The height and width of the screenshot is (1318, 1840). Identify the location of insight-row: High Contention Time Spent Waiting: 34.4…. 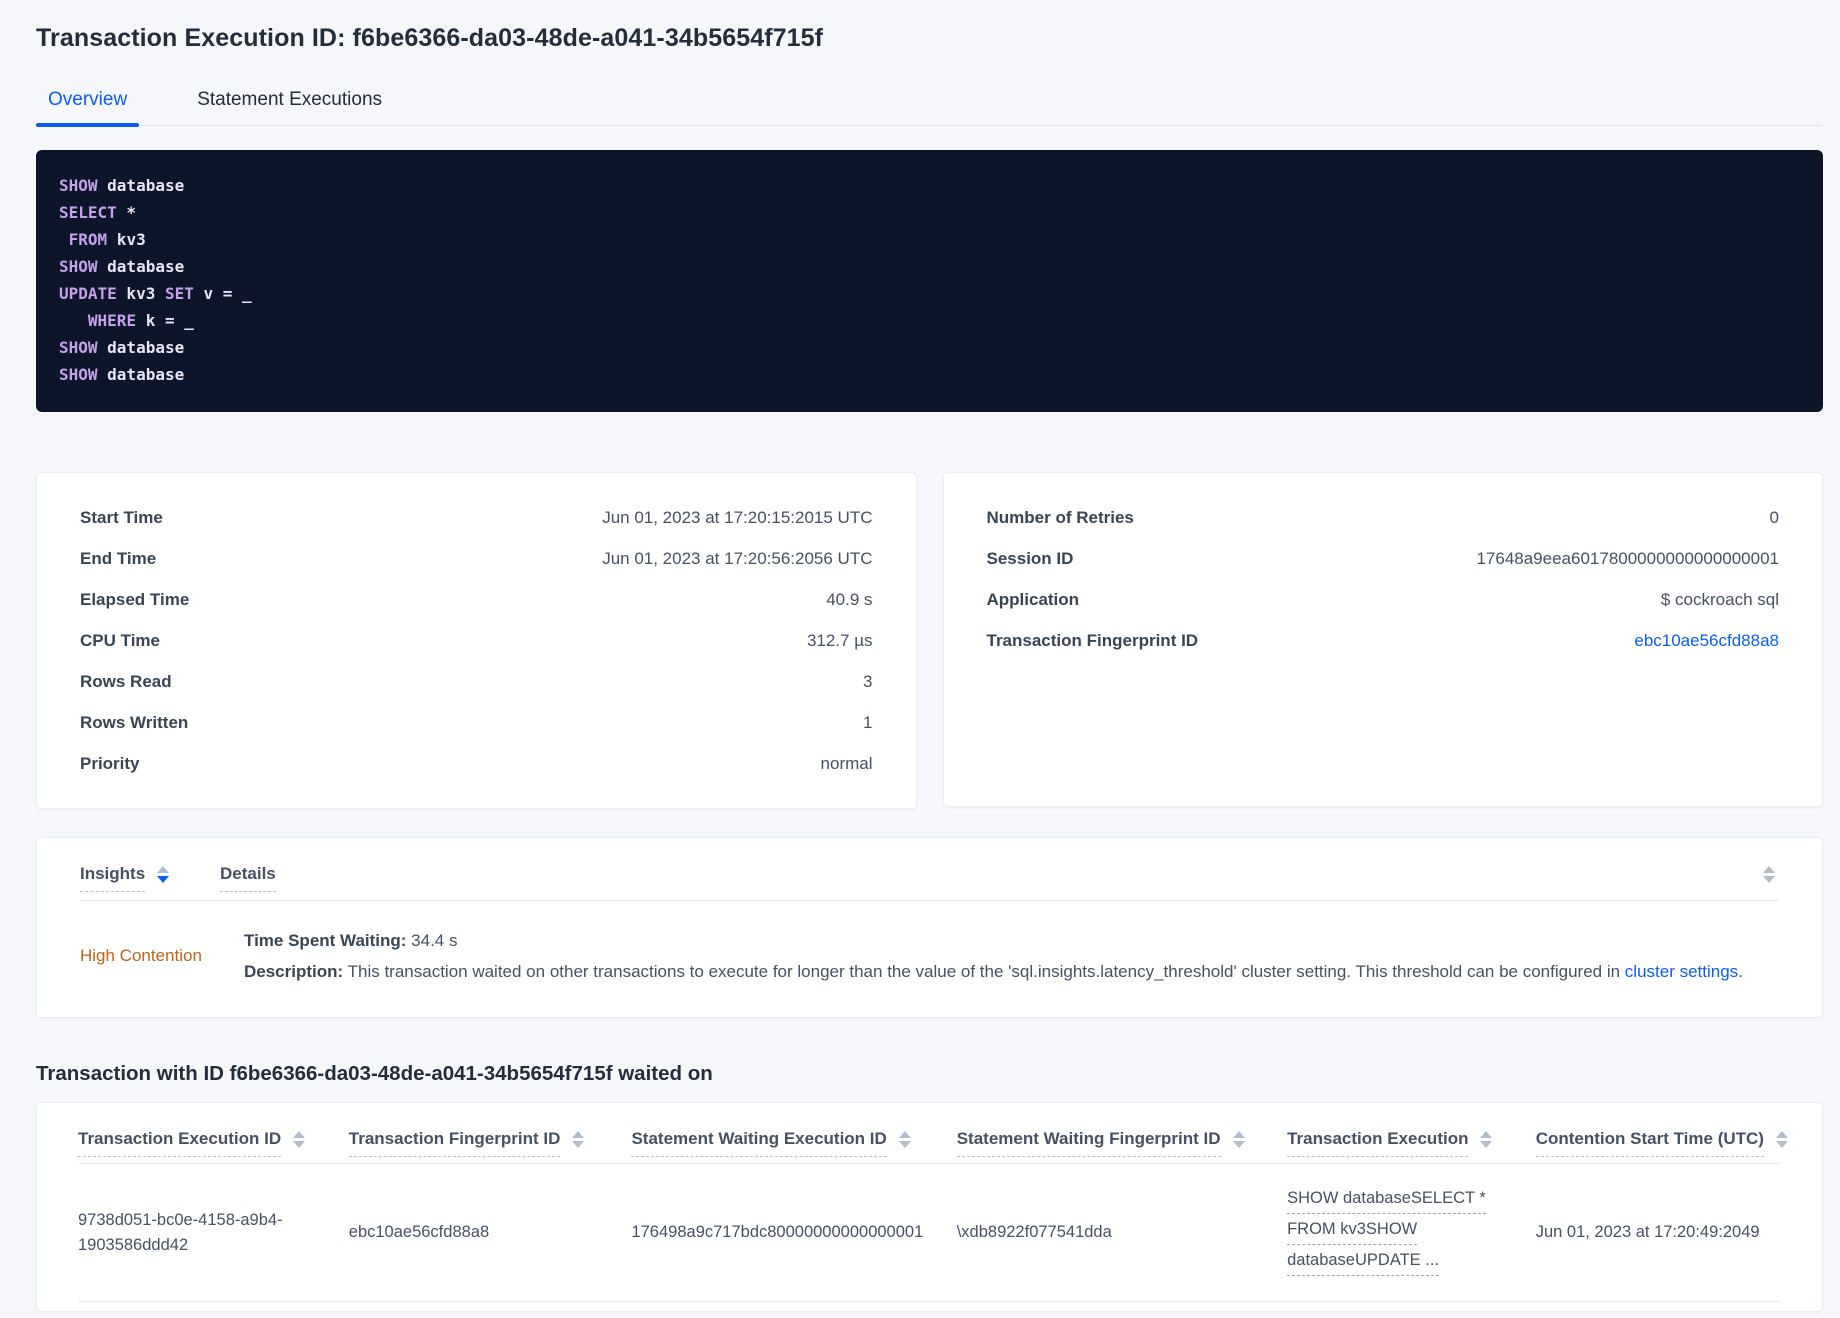
(929, 959).